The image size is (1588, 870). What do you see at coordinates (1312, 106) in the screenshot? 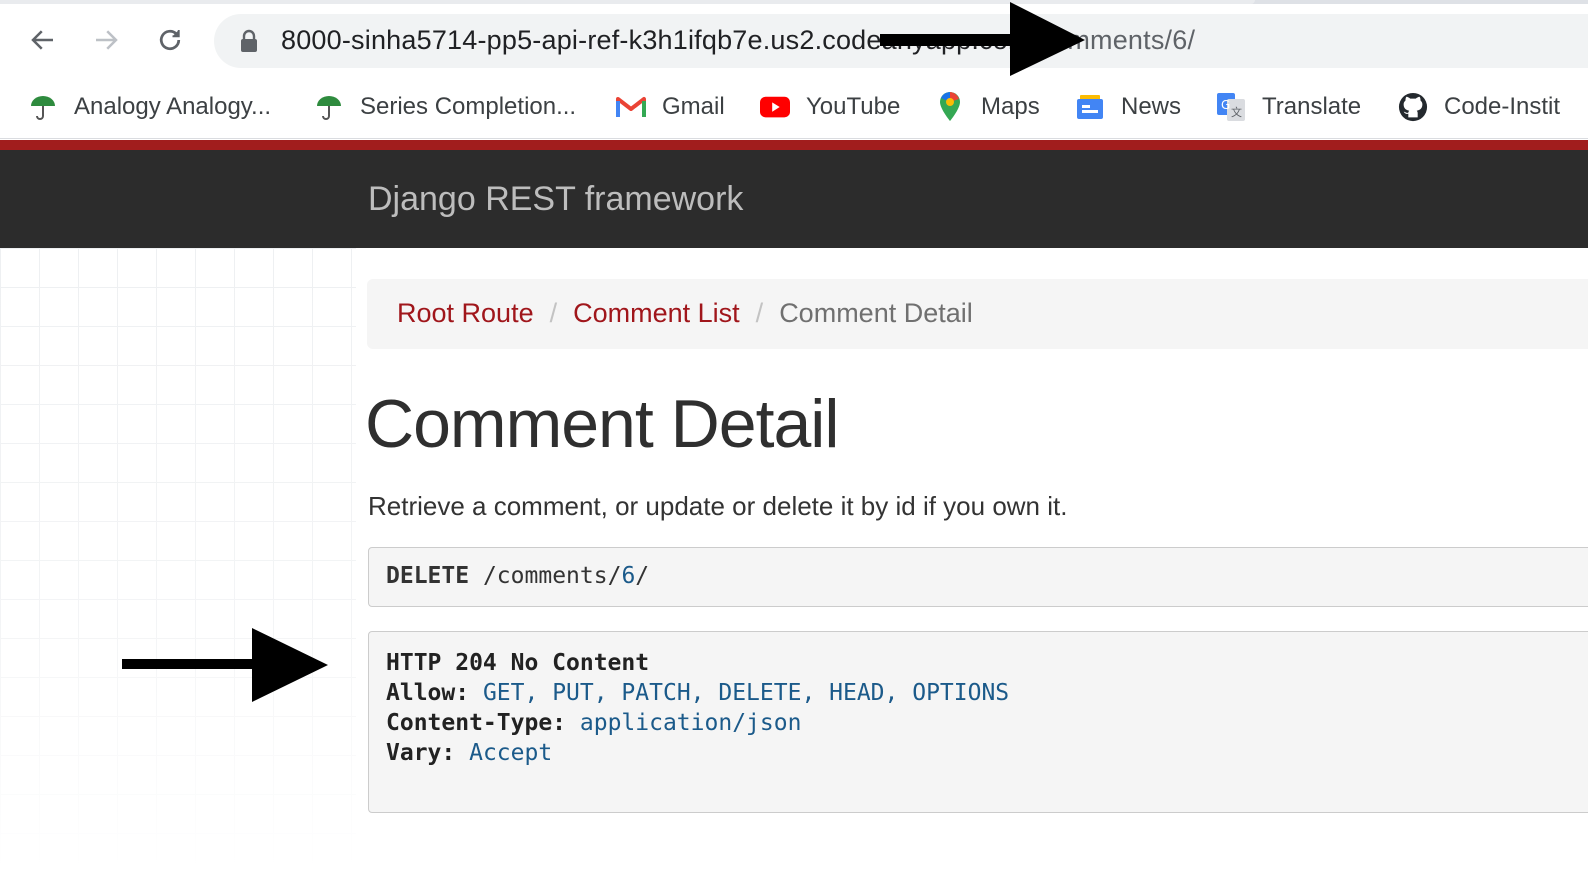
I see `bookmark-label: Translate` at bounding box center [1312, 106].